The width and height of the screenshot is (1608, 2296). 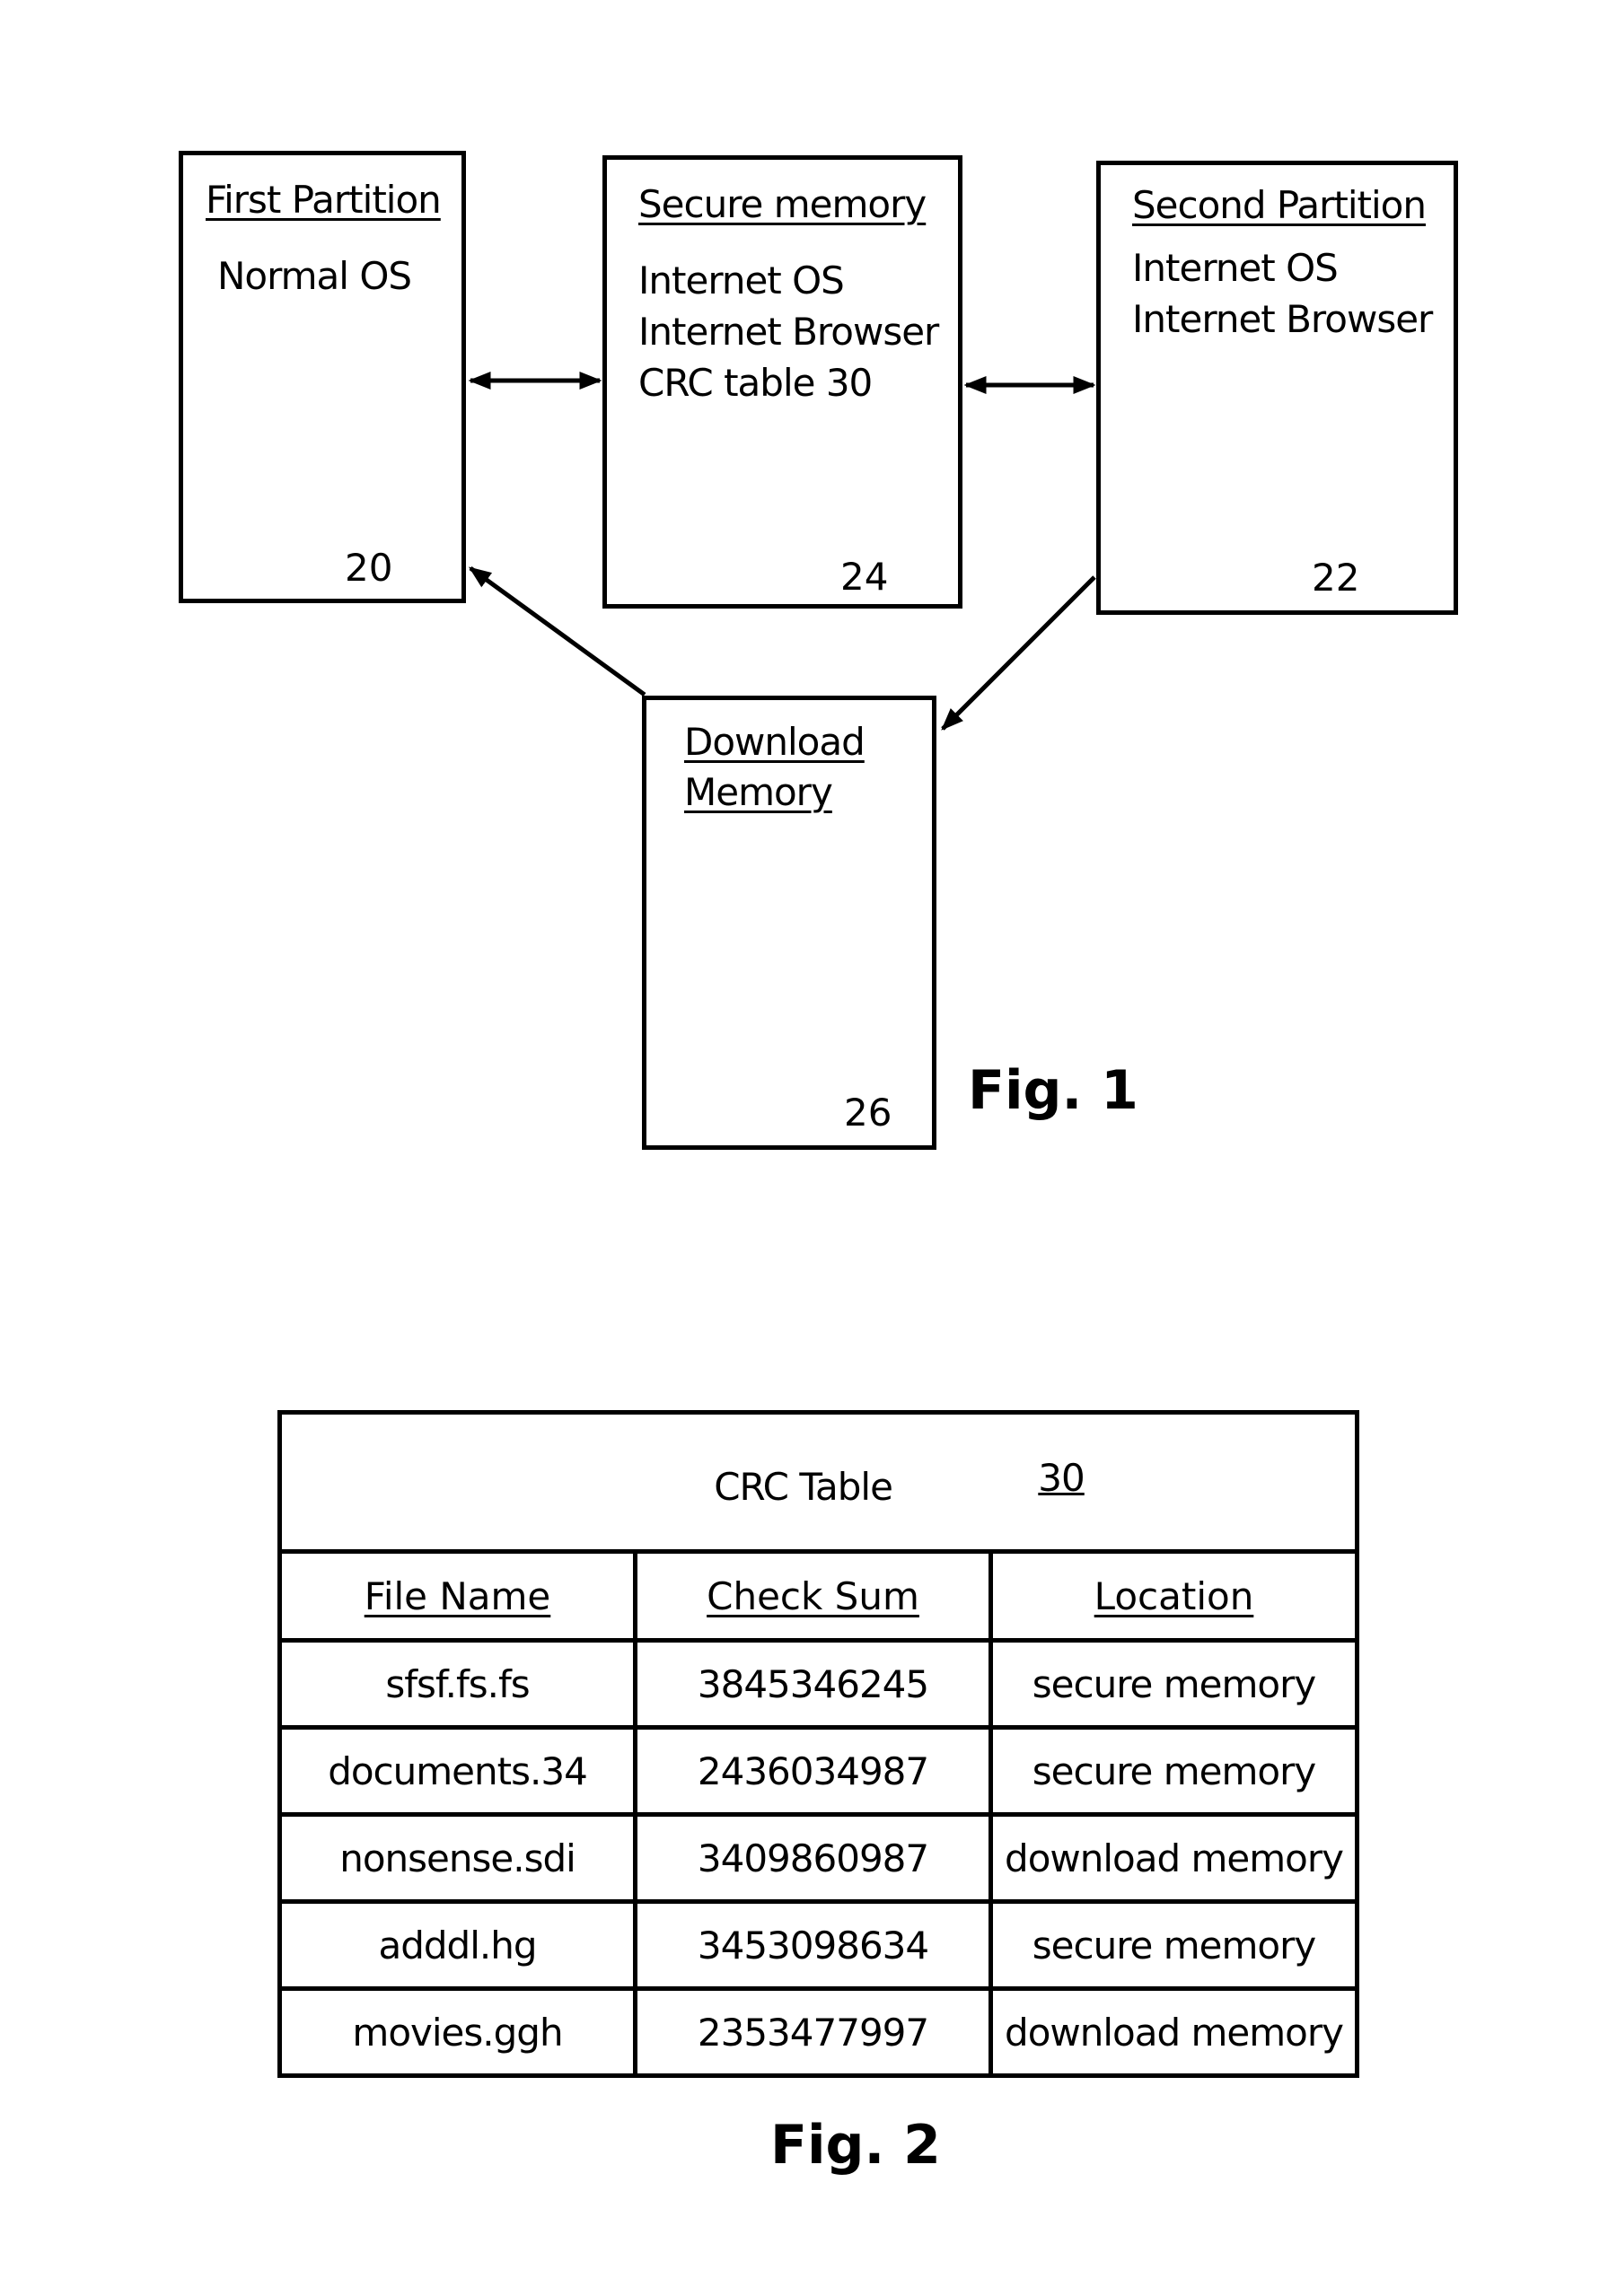 I want to click on crc-table-header-row: File Name Check Sum Location, so click(x=818, y=1596).